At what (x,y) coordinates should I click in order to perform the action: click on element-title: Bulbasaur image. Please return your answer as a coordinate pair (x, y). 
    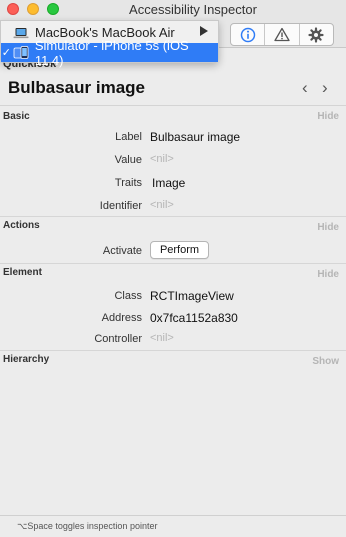
    Looking at the image, I should click on (76, 87).